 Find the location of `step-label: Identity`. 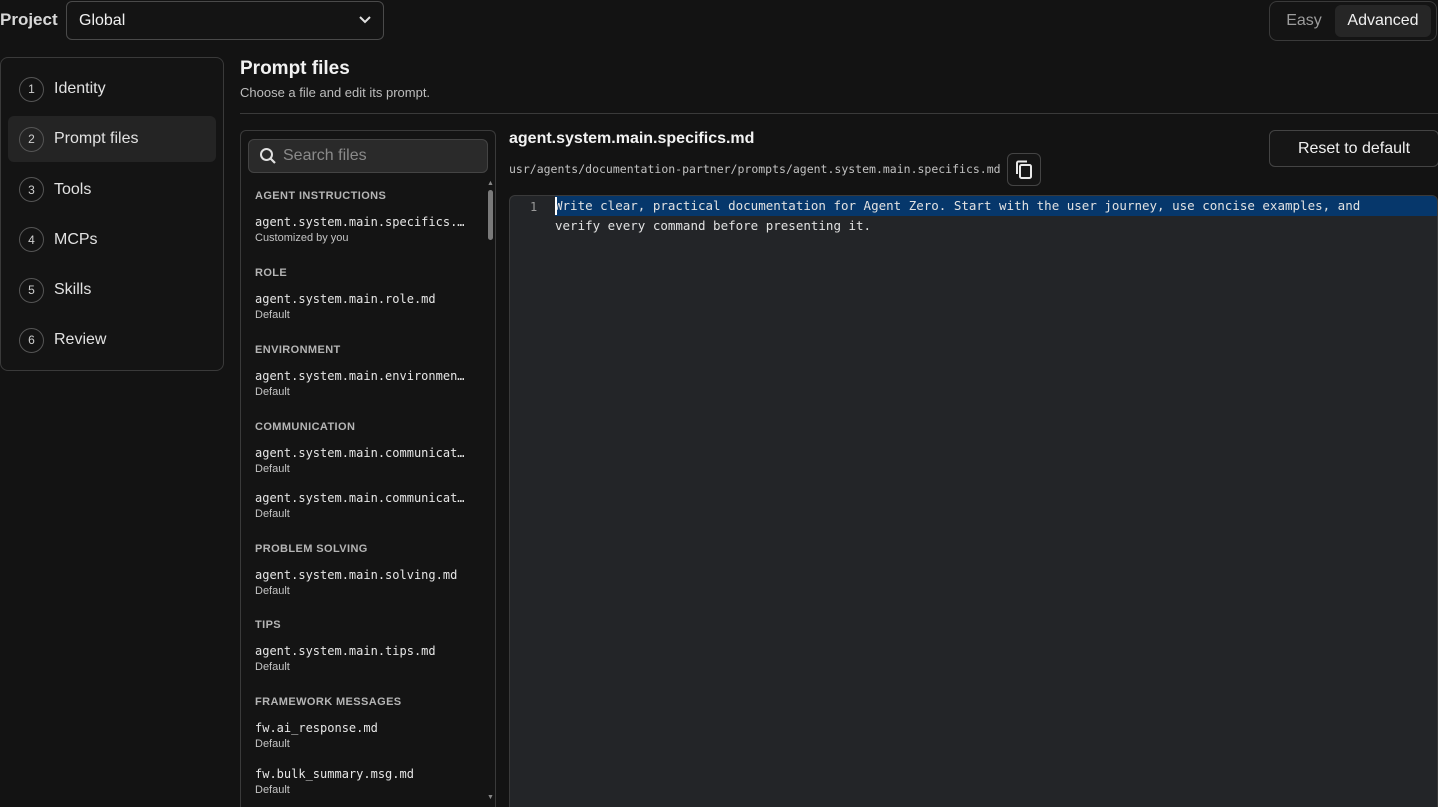

step-label: Identity is located at coordinates (80, 88).